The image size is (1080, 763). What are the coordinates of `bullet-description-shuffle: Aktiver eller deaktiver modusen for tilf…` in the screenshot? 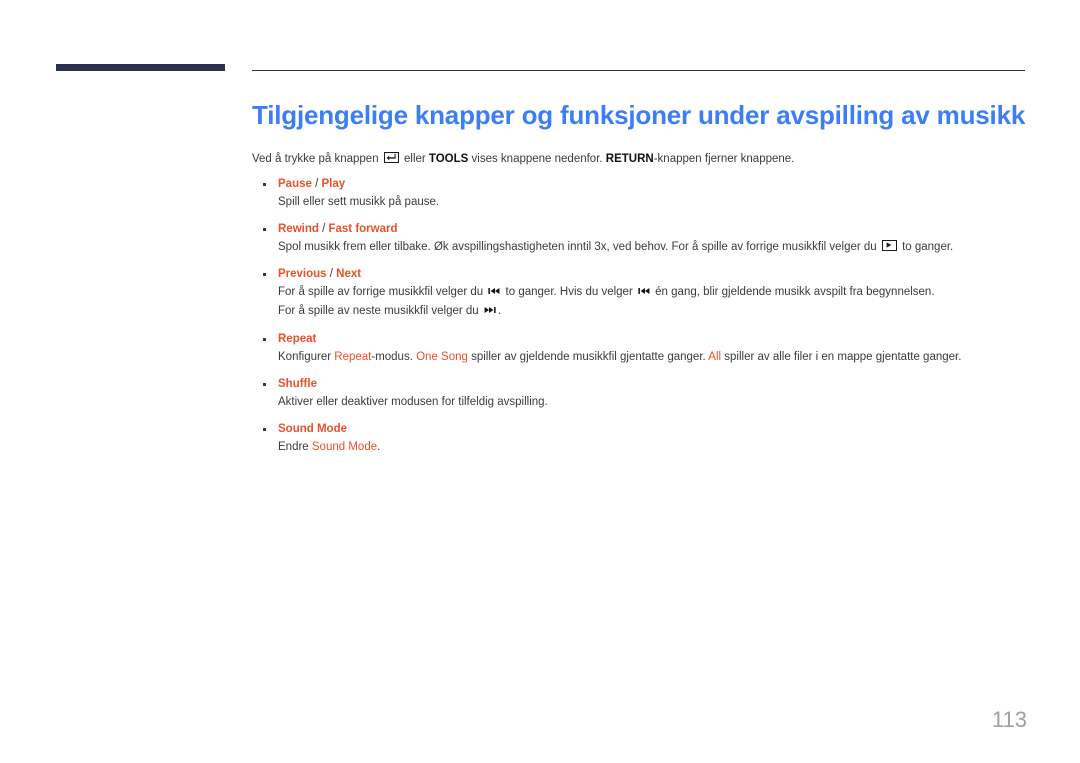 It's located at (413, 402).